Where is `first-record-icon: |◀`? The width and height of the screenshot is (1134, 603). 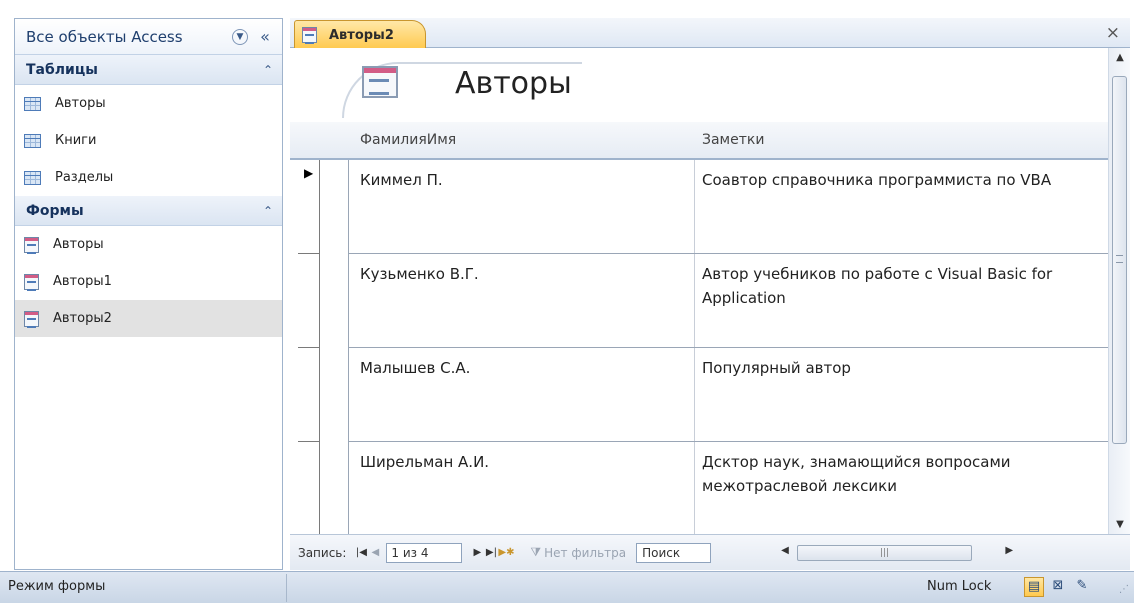
first-record-icon: |◀ is located at coordinates (361, 552).